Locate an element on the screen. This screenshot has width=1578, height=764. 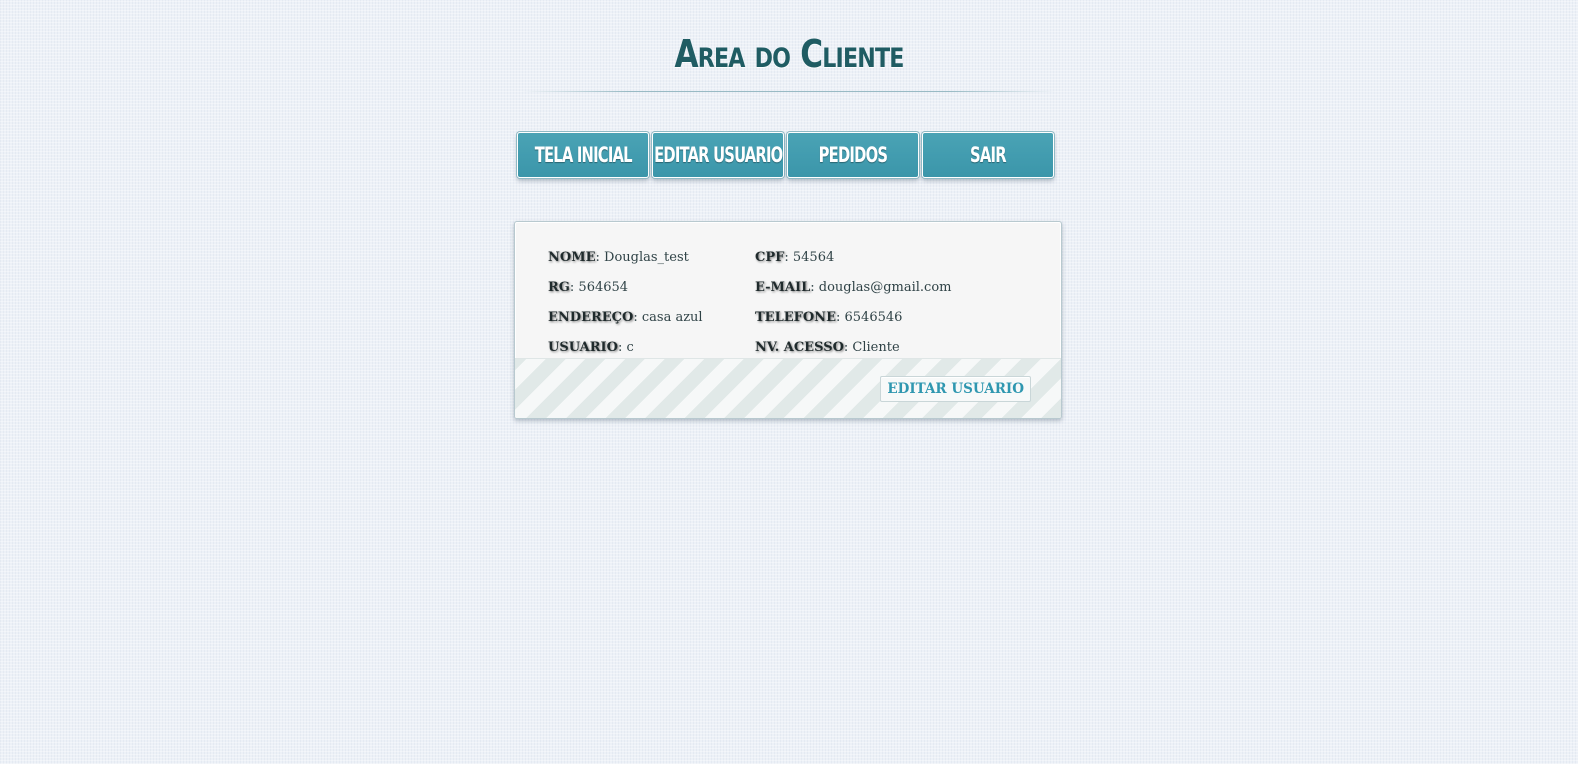
rg-value: 564654 is located at coordinates (603, 287).